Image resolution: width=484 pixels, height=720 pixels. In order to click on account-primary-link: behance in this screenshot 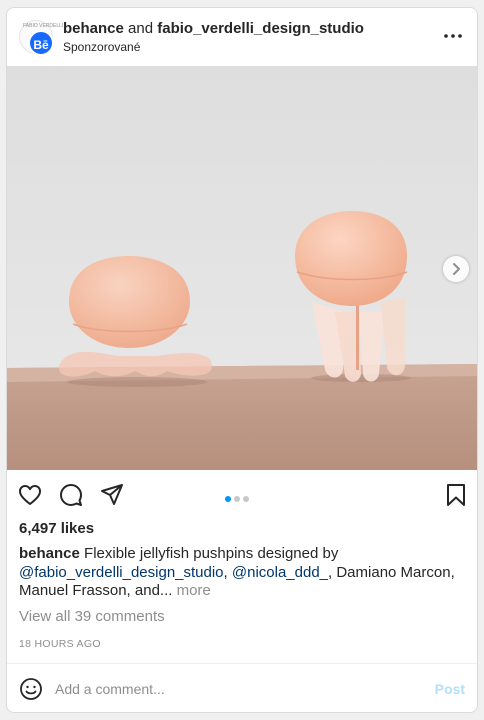, I will do `click(93, 28)`.